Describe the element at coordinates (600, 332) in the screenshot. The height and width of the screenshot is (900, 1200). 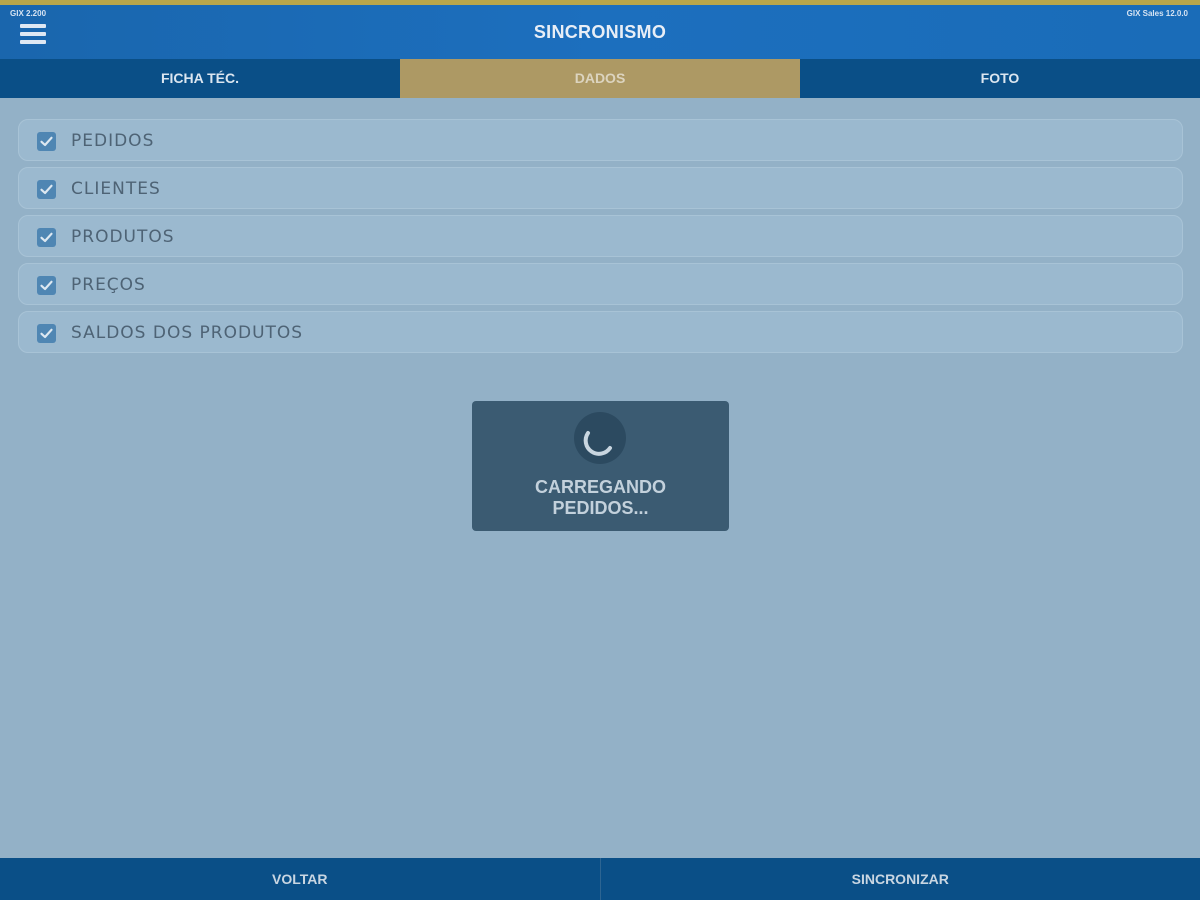
I see `option-saldos-dos-produtos: SALDOS DOS PRODUTOS` at that location.